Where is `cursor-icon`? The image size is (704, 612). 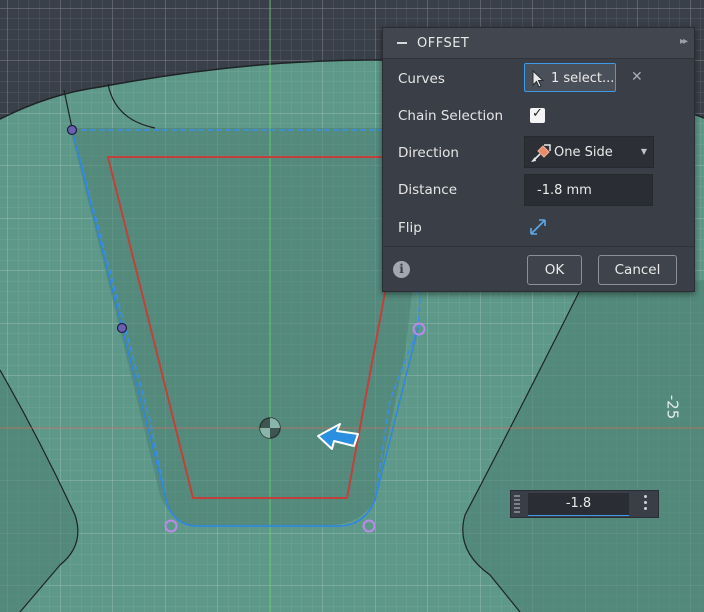
cursor-icon is located at coordinates (538, 79).